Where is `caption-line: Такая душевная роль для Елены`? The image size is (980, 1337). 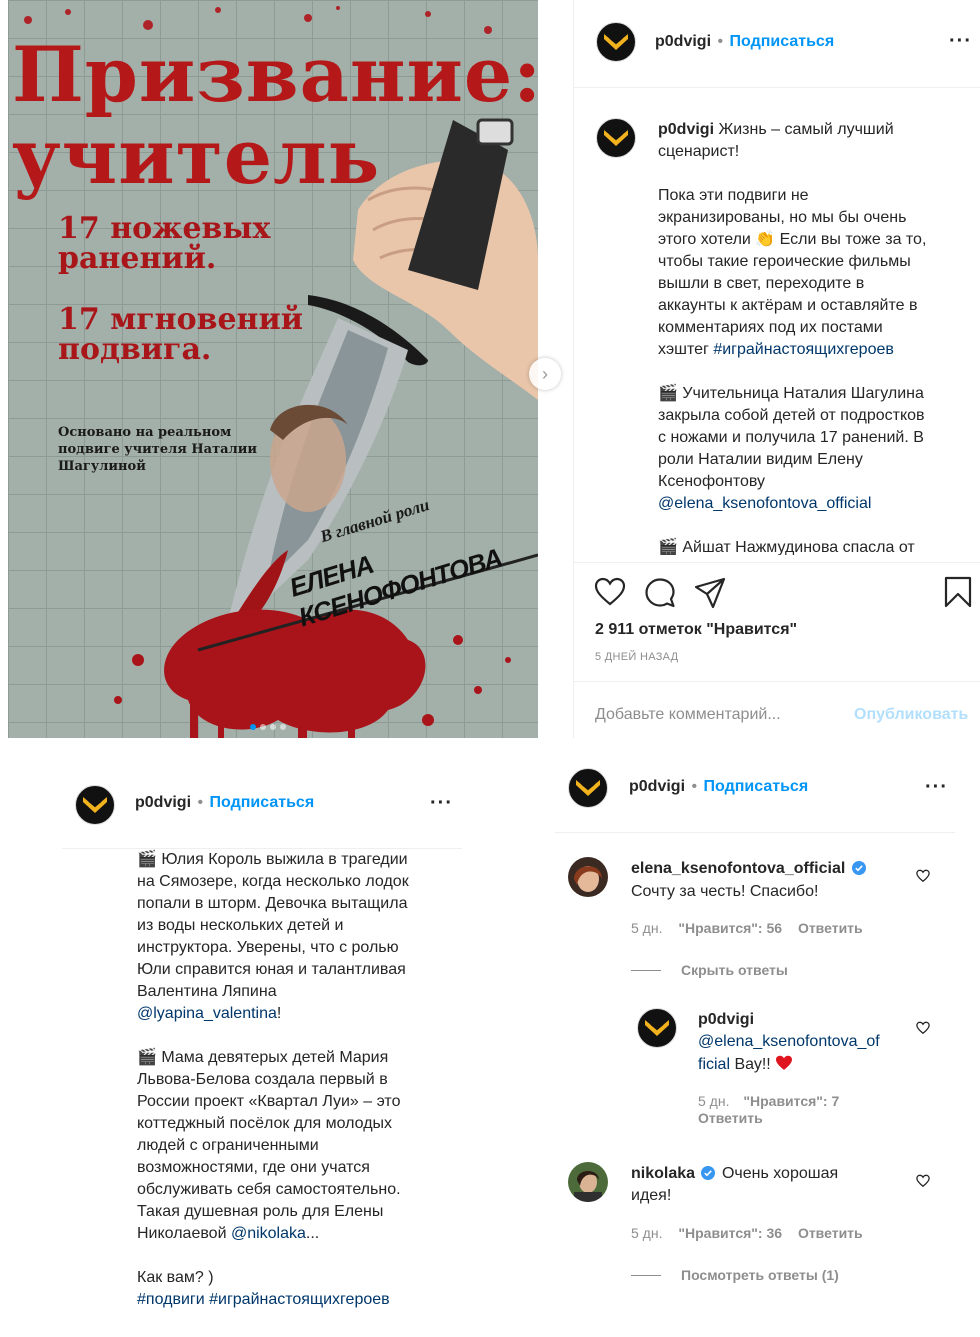 caption-line: Такая душевная роль для Елены is located at coordinates (302, 1212).